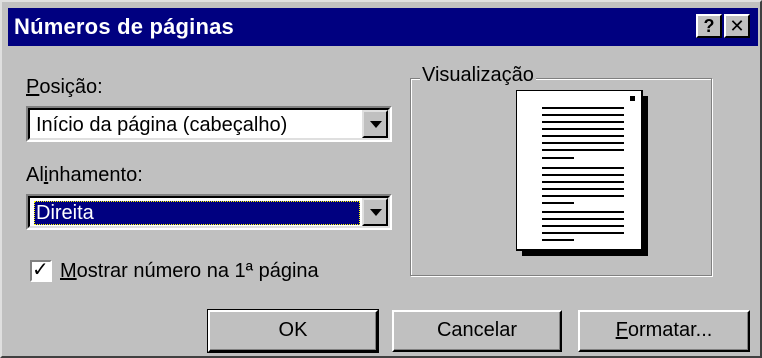 This screenshot has width=762, height=358. I want to click on check-icon: ✓, so click(40, 270).